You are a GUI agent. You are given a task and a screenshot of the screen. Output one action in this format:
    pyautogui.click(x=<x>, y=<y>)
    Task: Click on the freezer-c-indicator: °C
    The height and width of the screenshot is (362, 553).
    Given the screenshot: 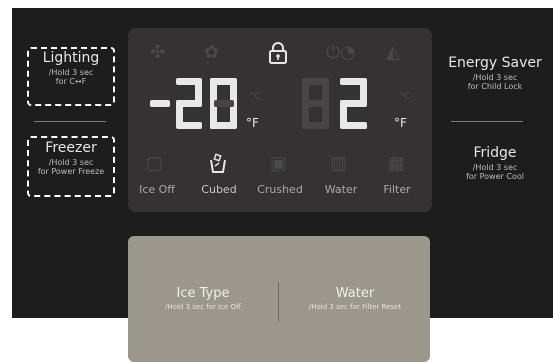 What is the action you would take?
    pyautogui.click(x=255, y=97)
    